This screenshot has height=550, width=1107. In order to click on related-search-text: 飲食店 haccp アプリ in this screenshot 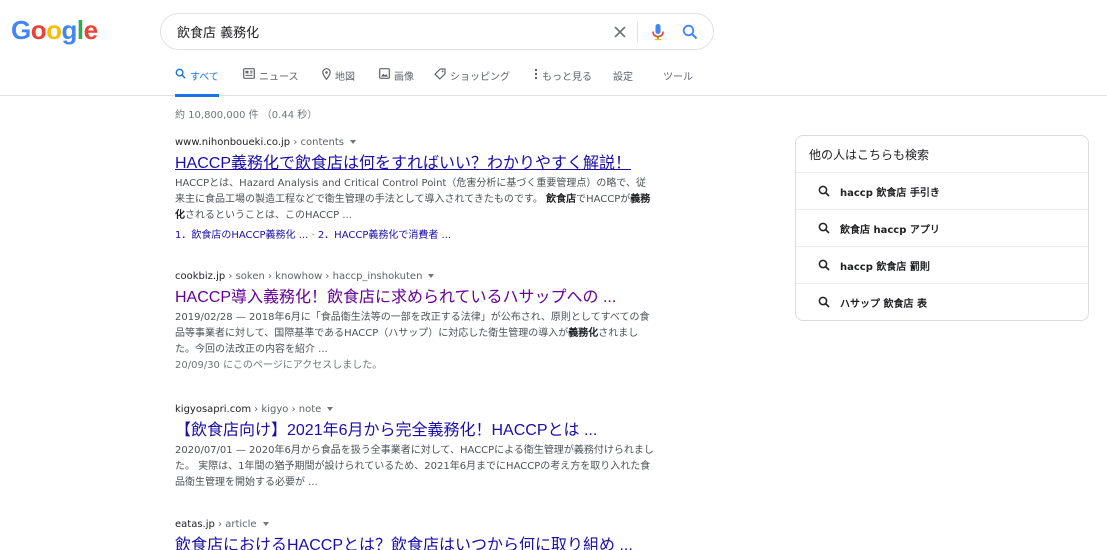, I will do `click(890, 228)`.